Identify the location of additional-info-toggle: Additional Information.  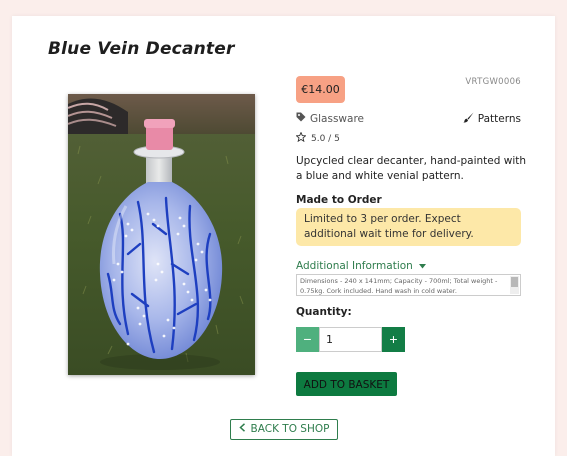
(361, 266).